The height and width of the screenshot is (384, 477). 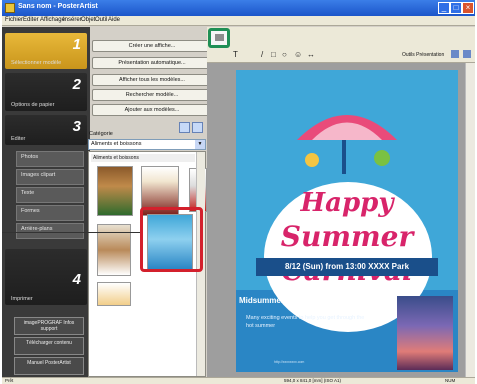 I want to click on edit-backgrounds: Arrière-plans, so click(x=50, y=231).